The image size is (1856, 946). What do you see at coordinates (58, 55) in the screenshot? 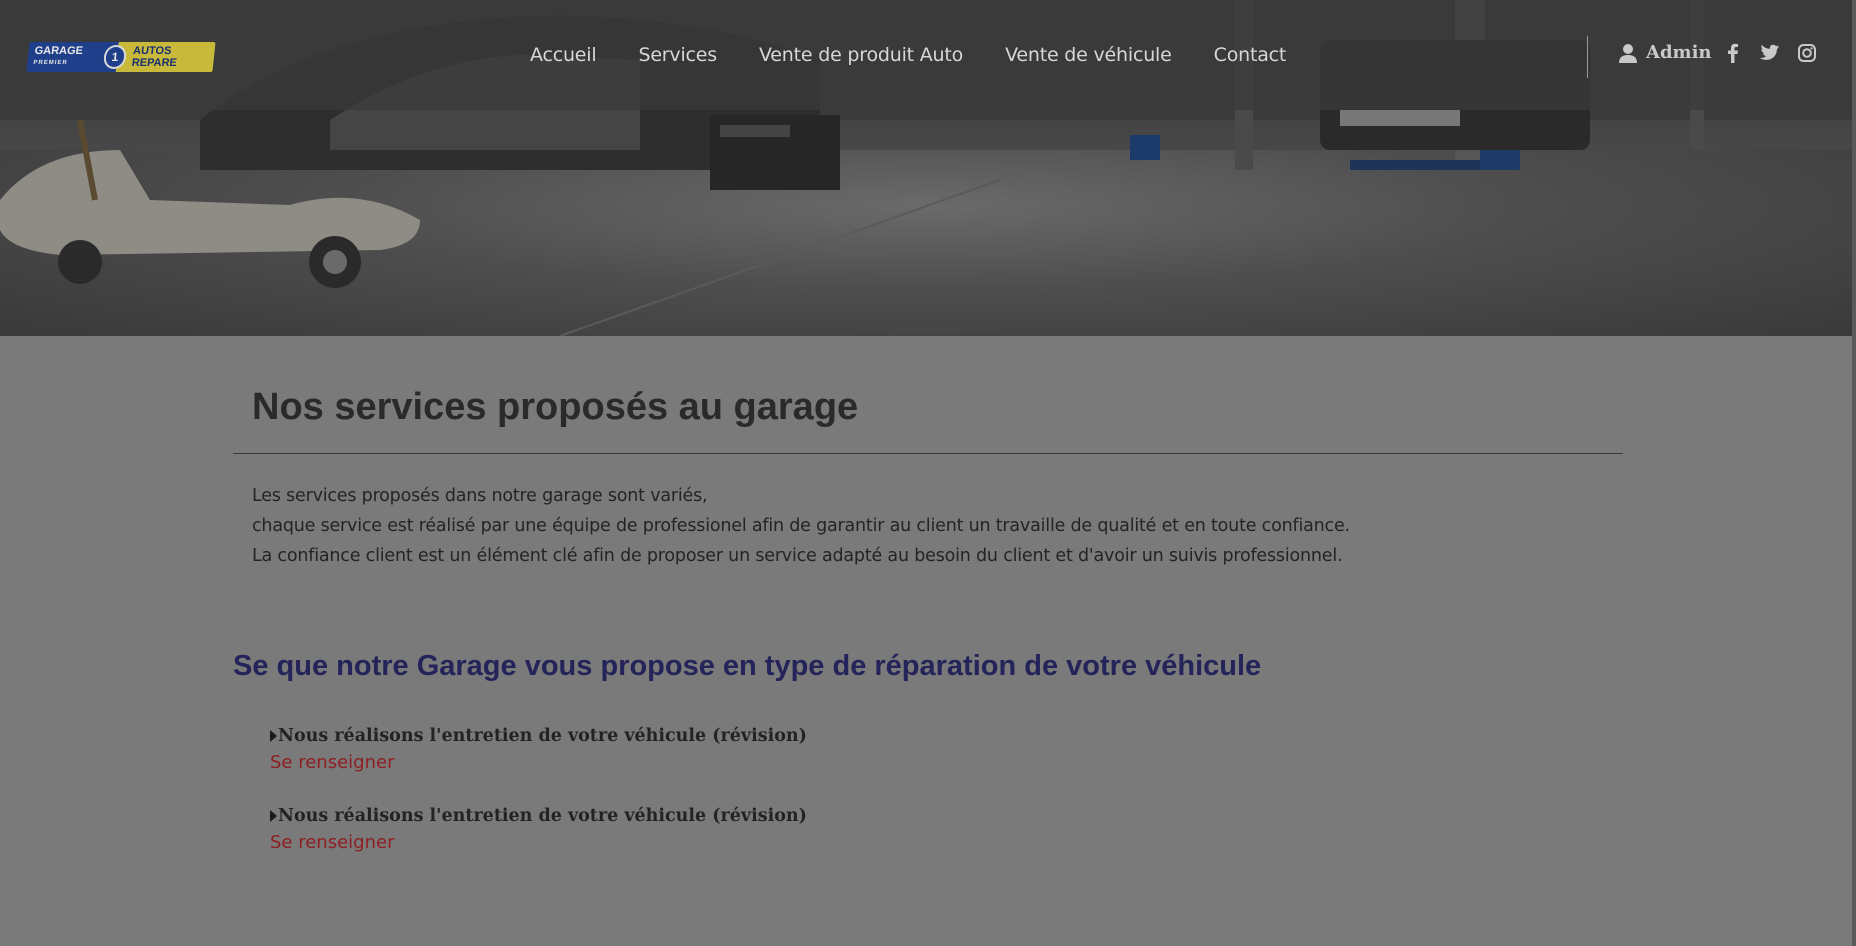
I see `logo-left-text: GARAGE PREMIER` at bounding box center [58, 55].